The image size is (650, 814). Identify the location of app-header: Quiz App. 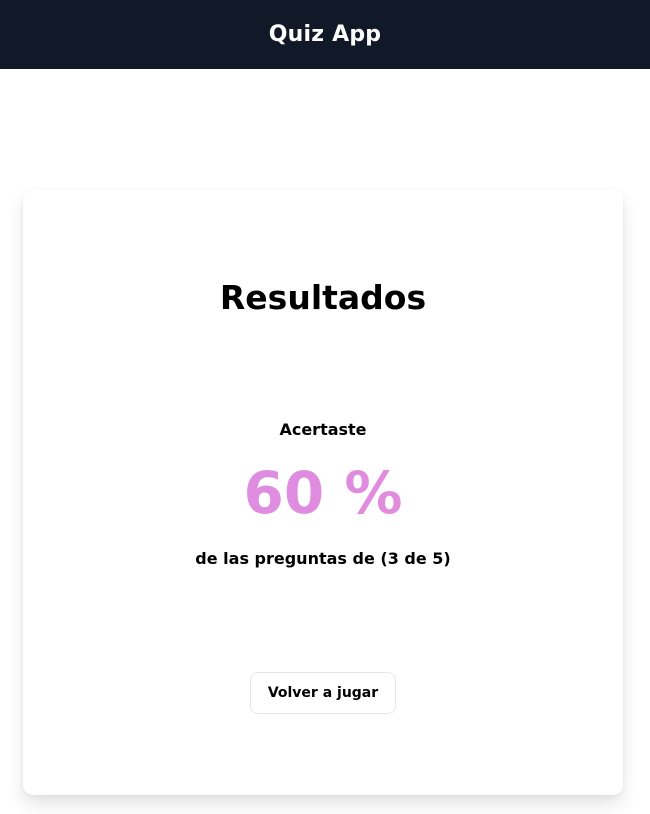
(325, 34).